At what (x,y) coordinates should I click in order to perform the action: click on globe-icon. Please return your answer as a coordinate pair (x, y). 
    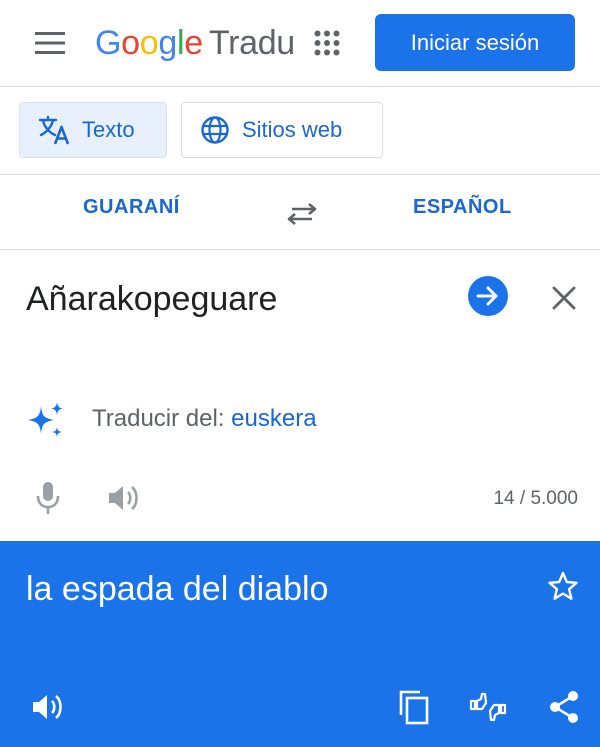
    Looking at the image, I should click on (215, 130).